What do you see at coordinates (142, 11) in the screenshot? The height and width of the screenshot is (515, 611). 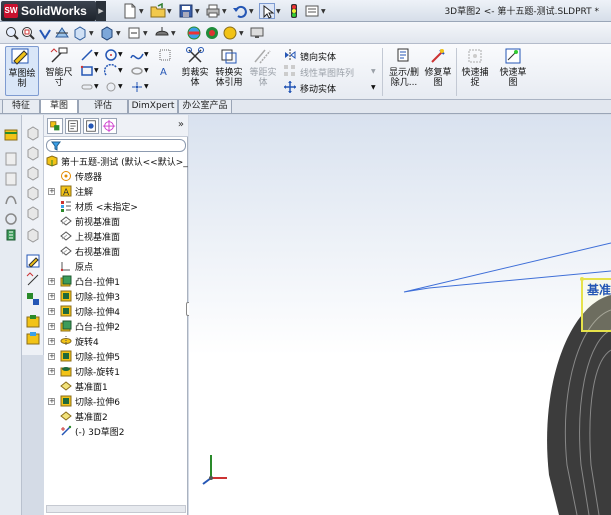 I see `new-dropdown-icon: ▼` at bounding box center [142, 11].